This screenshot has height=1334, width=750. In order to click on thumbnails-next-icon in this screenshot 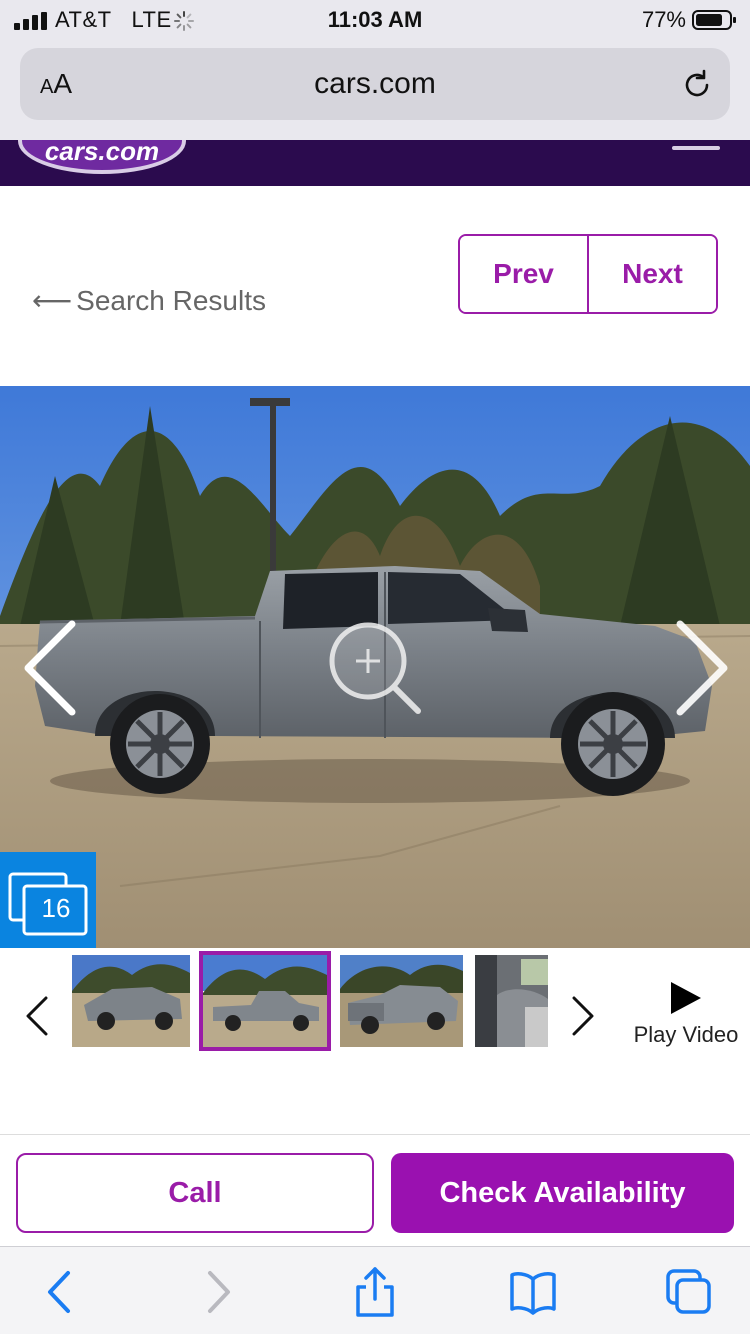, I will do `click(584, 1016)`.